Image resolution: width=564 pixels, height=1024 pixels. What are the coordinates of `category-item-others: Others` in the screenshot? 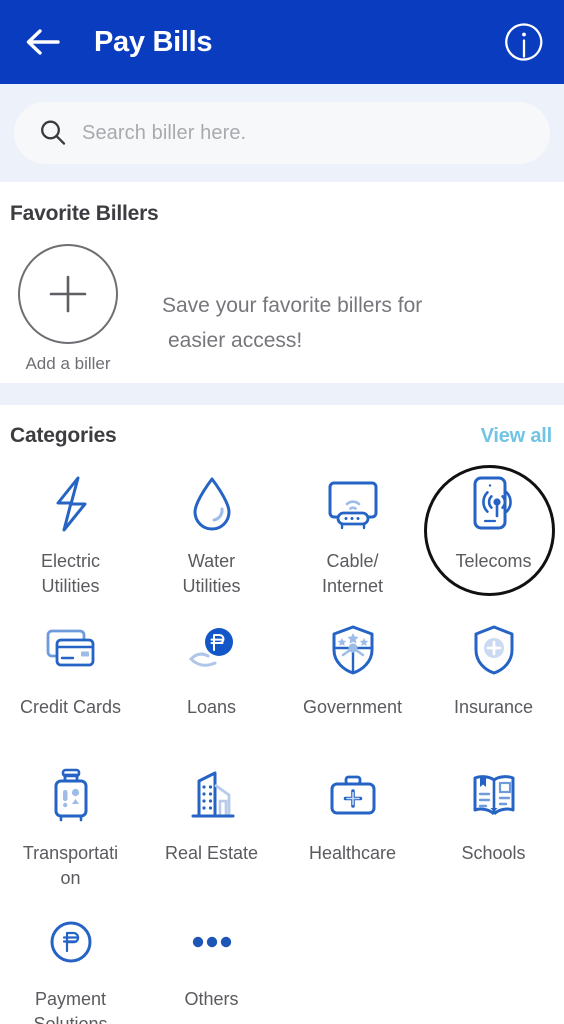 It's located at (211, 963).